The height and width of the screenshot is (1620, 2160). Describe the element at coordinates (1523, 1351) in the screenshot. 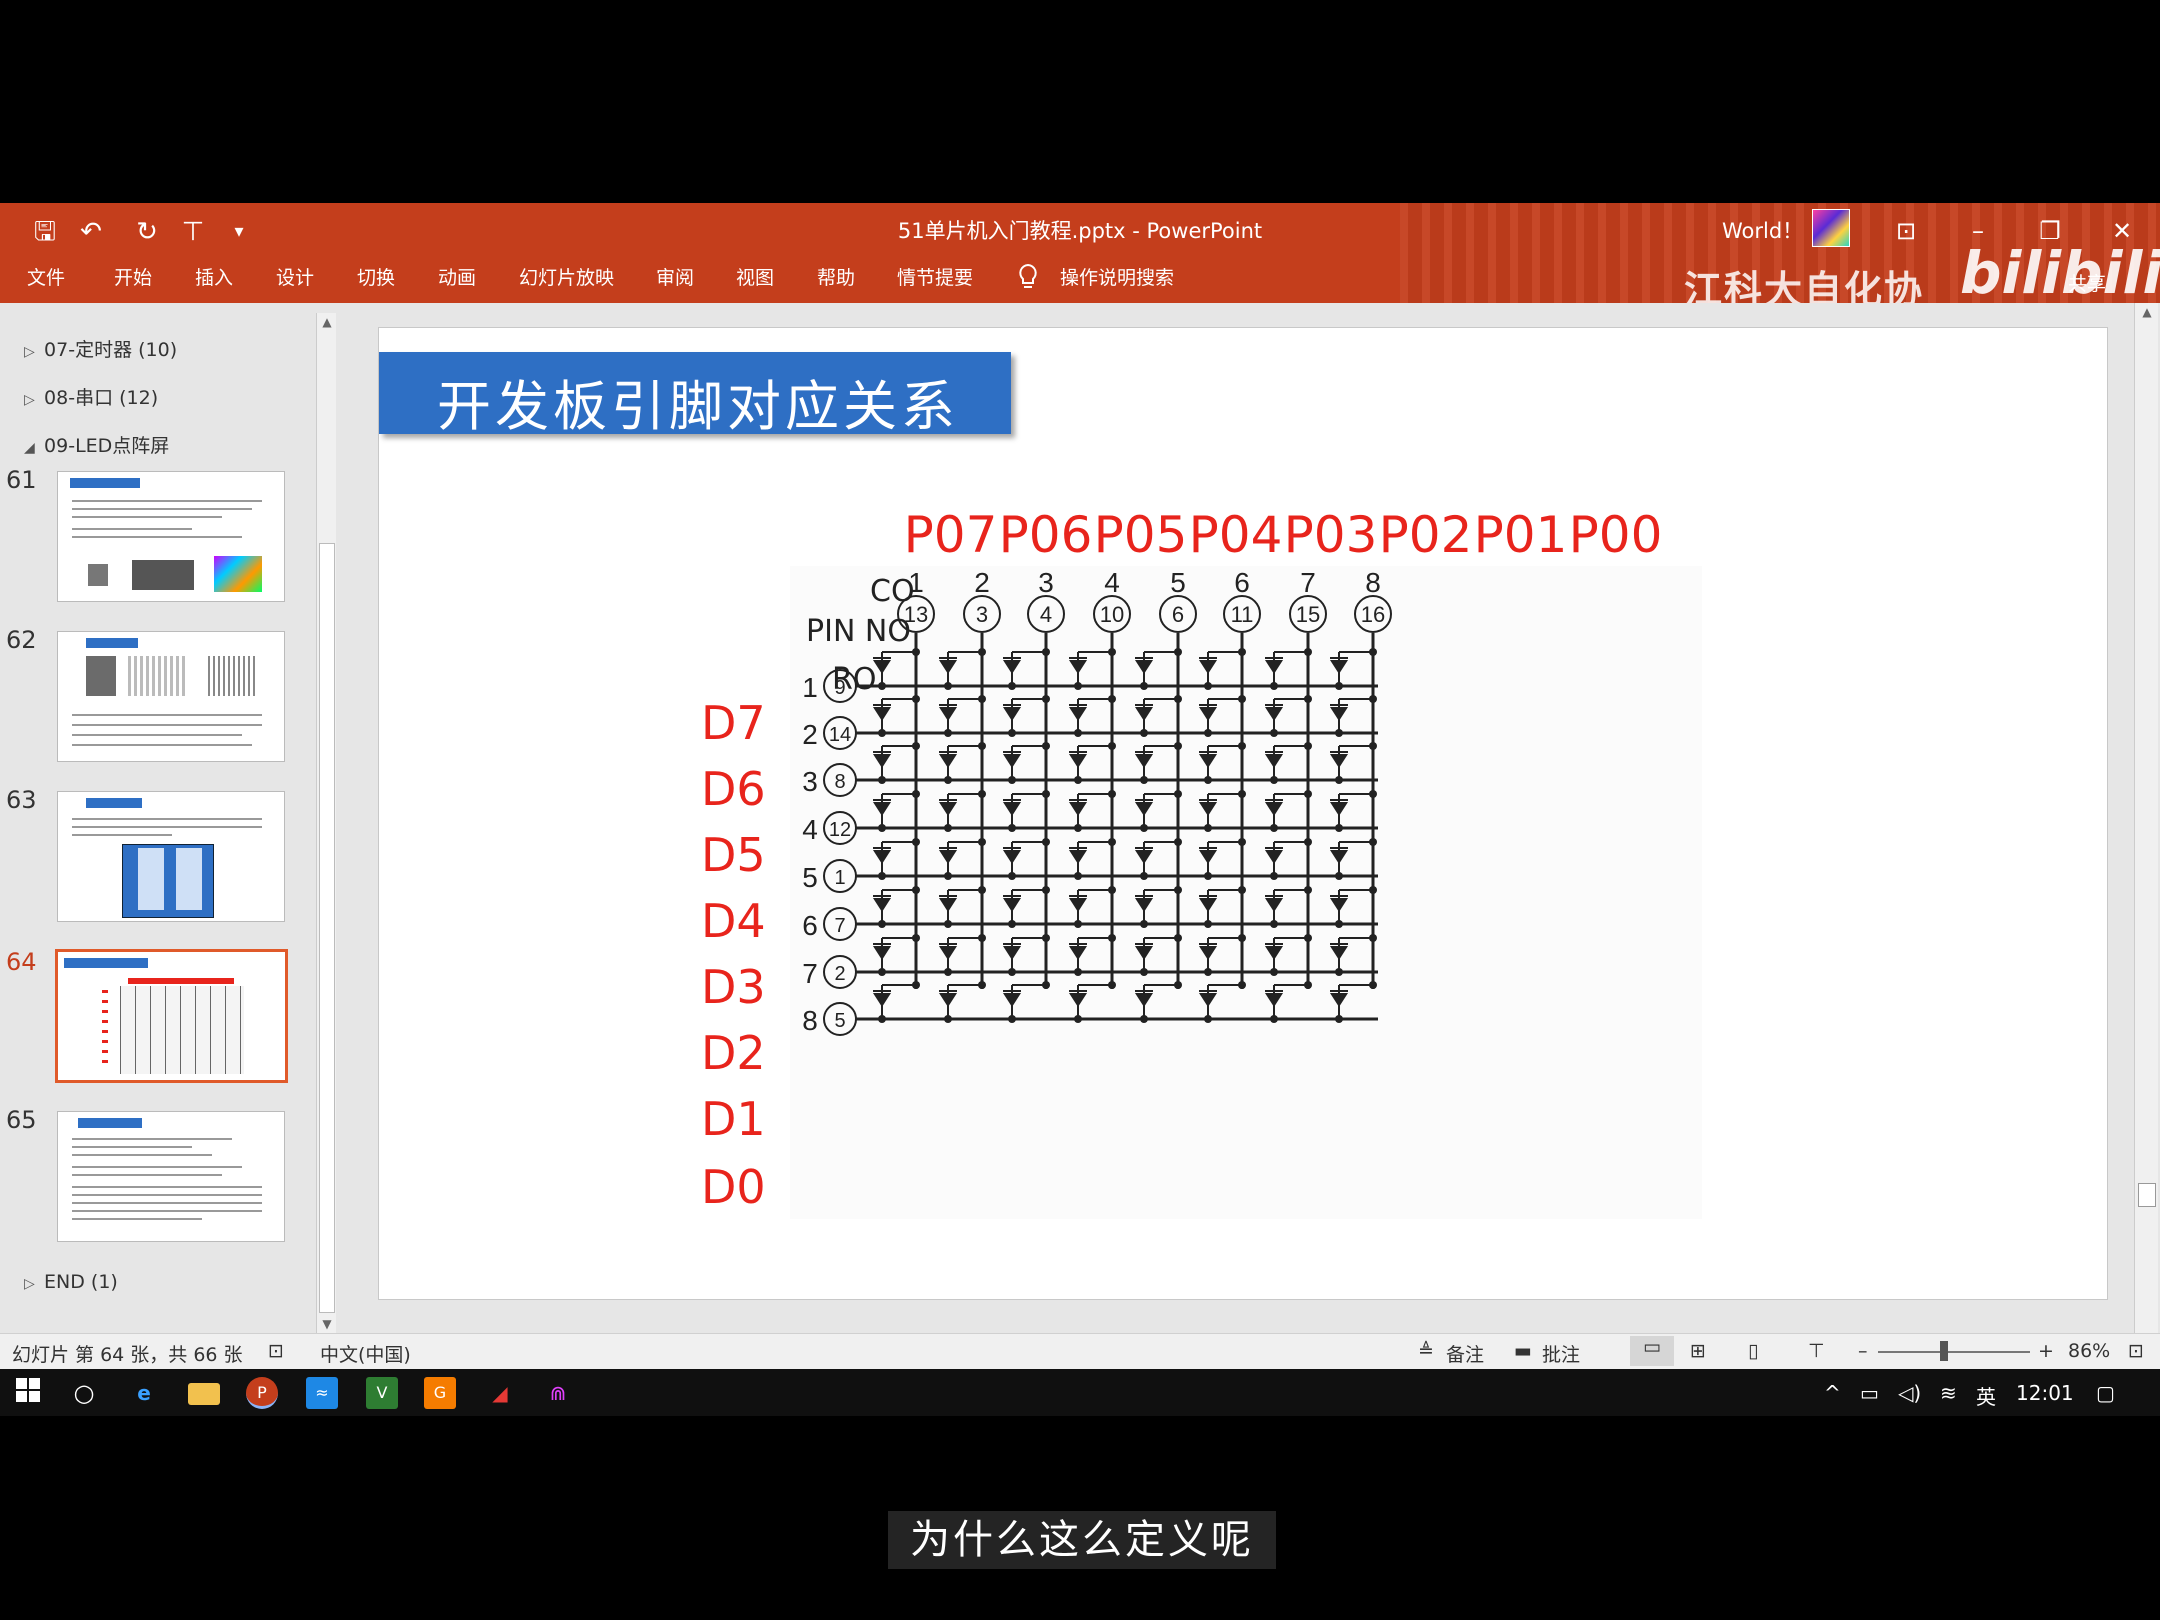

I see `comments-icon: ▬` at that location.